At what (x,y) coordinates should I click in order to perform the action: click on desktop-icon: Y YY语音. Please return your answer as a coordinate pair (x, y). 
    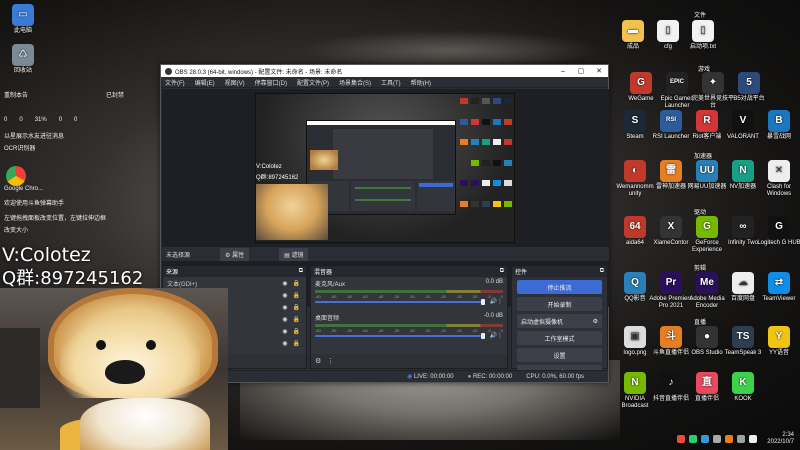
    Looking at the image, I should click on (778, 341).